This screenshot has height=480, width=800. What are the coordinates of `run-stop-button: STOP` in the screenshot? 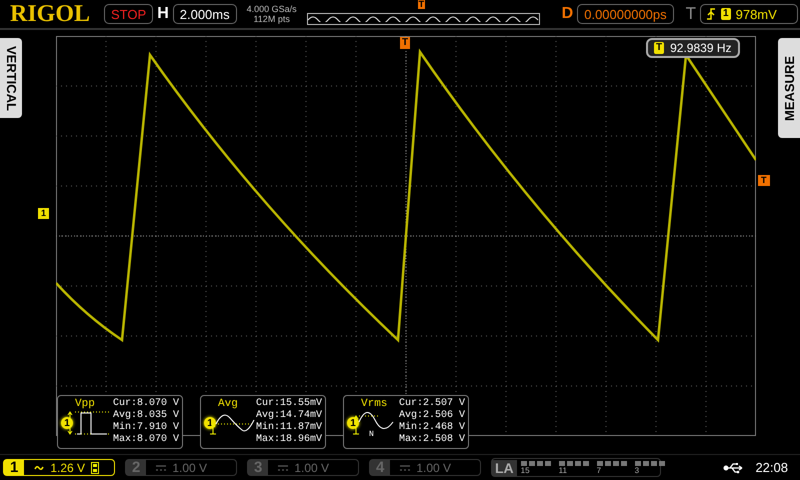 It's located at (129, 14).